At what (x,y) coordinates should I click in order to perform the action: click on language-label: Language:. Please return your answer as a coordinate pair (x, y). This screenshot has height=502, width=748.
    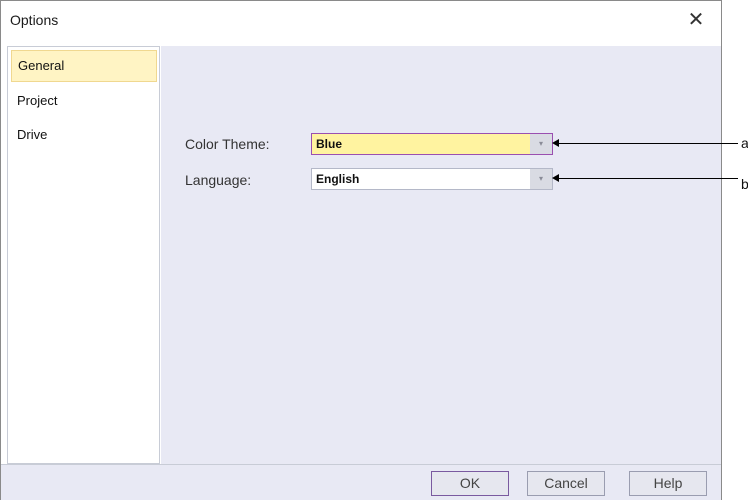
    Looking at the image, I should click on (218, 180).